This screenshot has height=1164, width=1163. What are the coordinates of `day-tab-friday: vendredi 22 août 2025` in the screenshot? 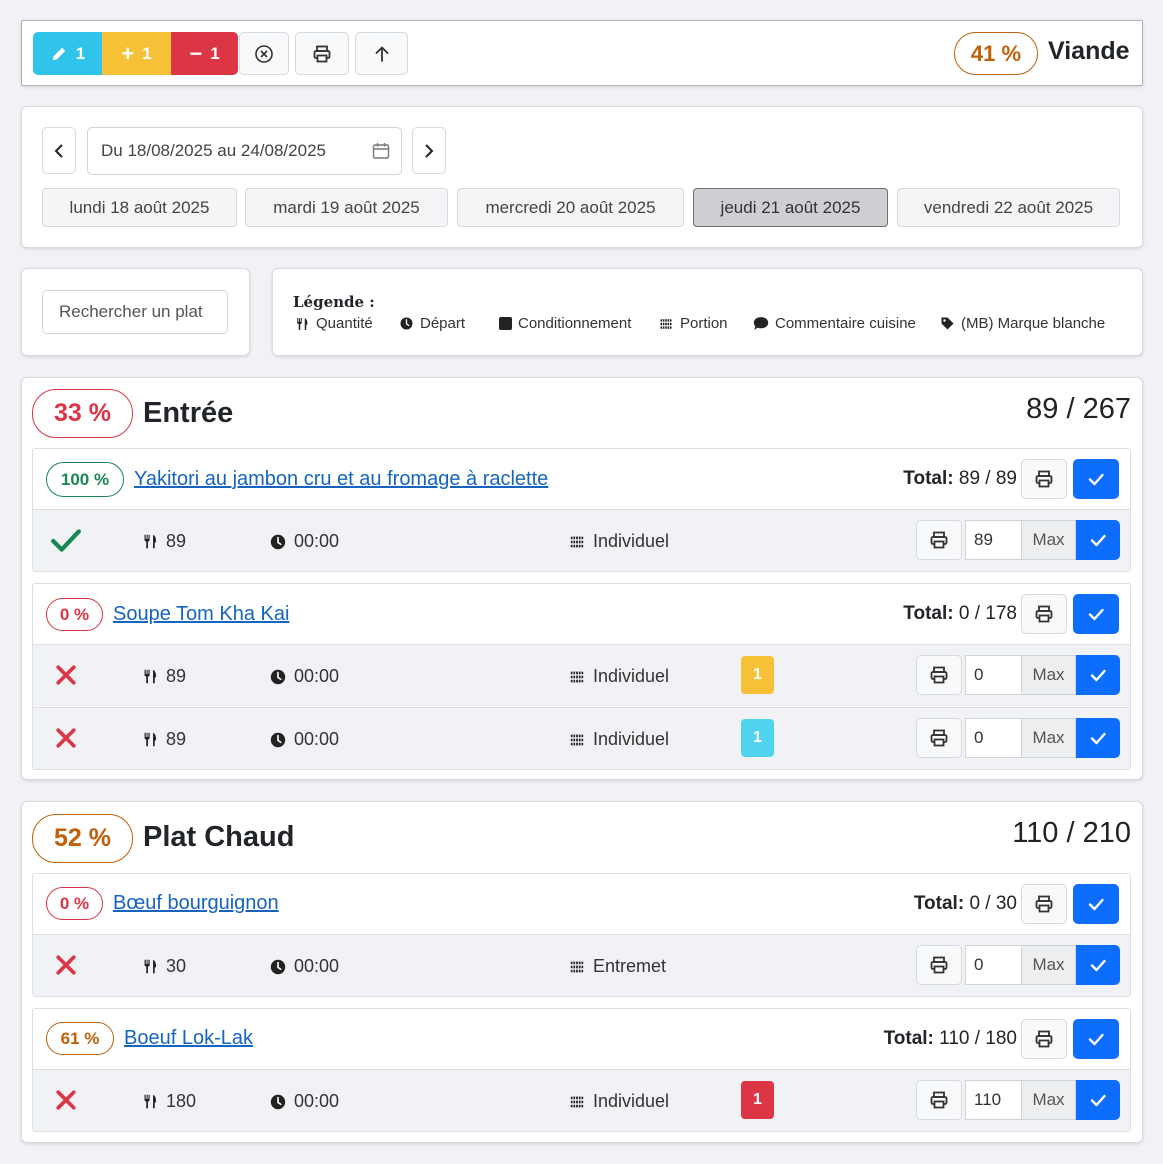 It's located at (1008, 207).